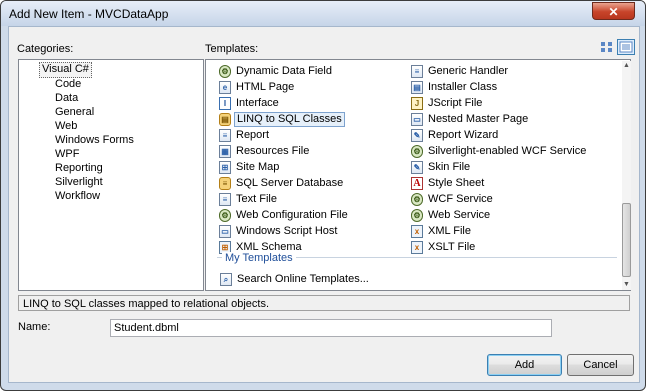 The height and width of the screenshot is (391, 646). I want to click on close-button: ✕, so click(613, 11).